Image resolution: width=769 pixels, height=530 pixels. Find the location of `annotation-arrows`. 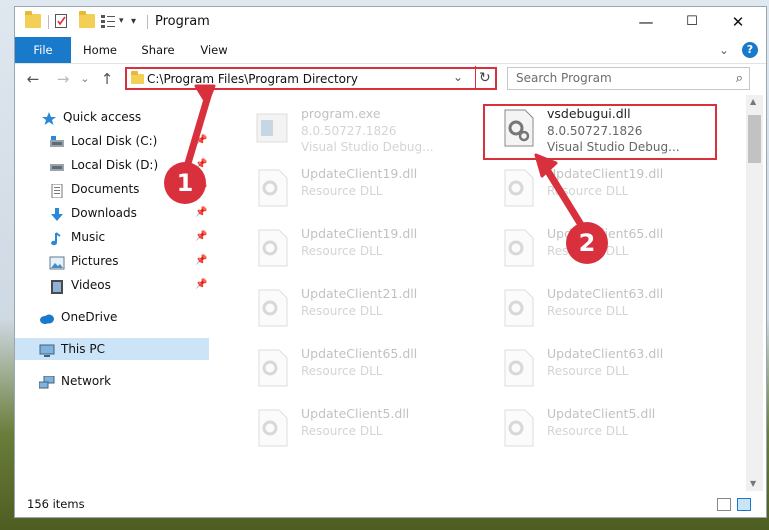

annotation-arrows is located at coordinates (384, 158).